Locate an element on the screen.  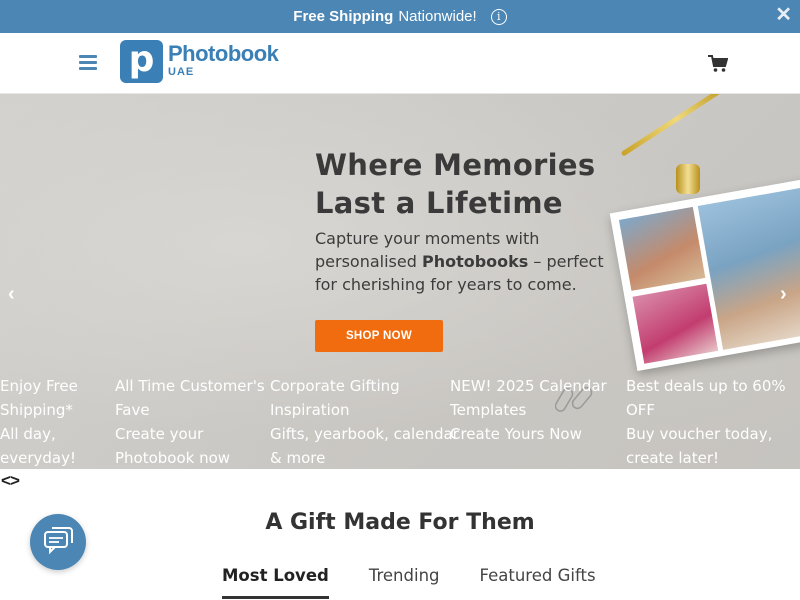
logo-region: UAE is located at coordinates (181, 72).